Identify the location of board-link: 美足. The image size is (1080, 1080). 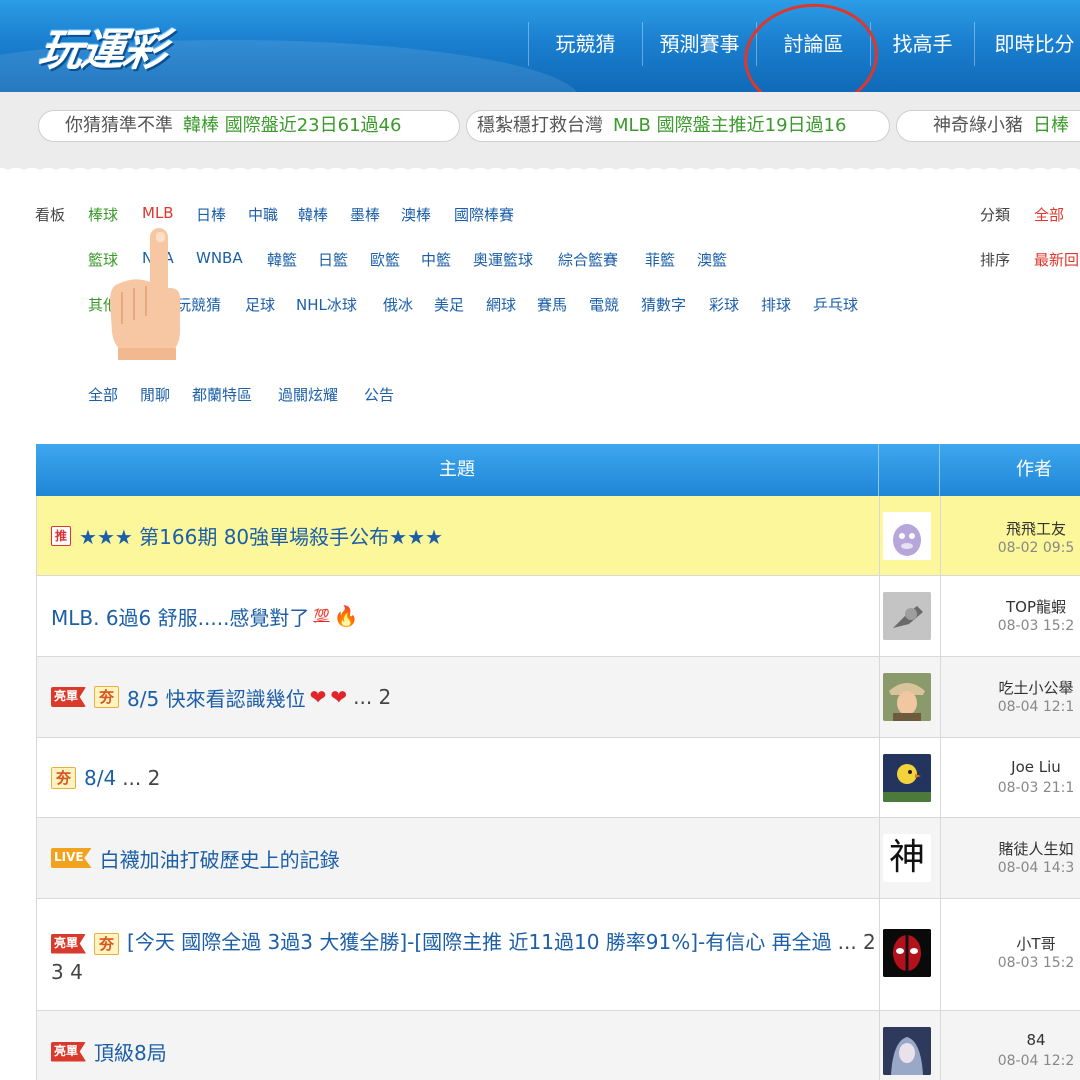
(449, 304).